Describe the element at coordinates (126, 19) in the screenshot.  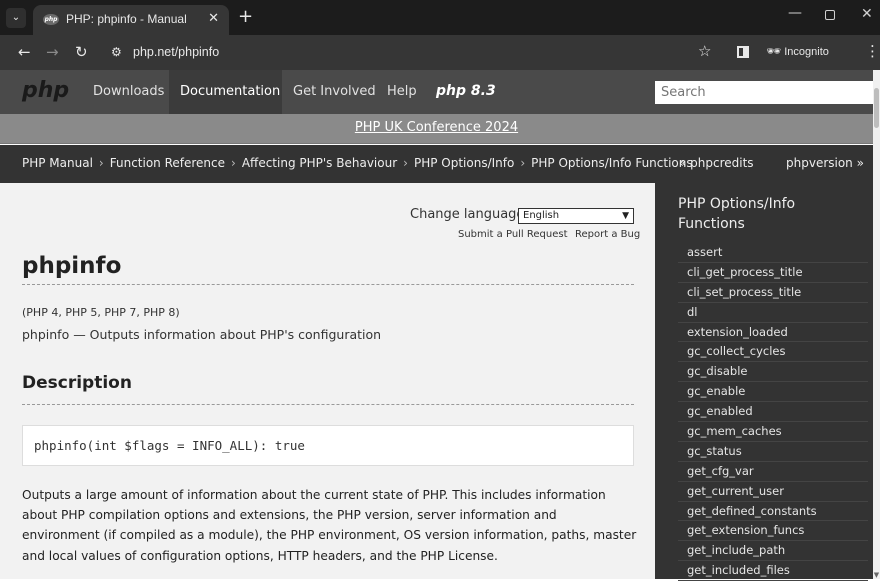
I see `tab-title: PHP: phpinfo - Manual` at that location.